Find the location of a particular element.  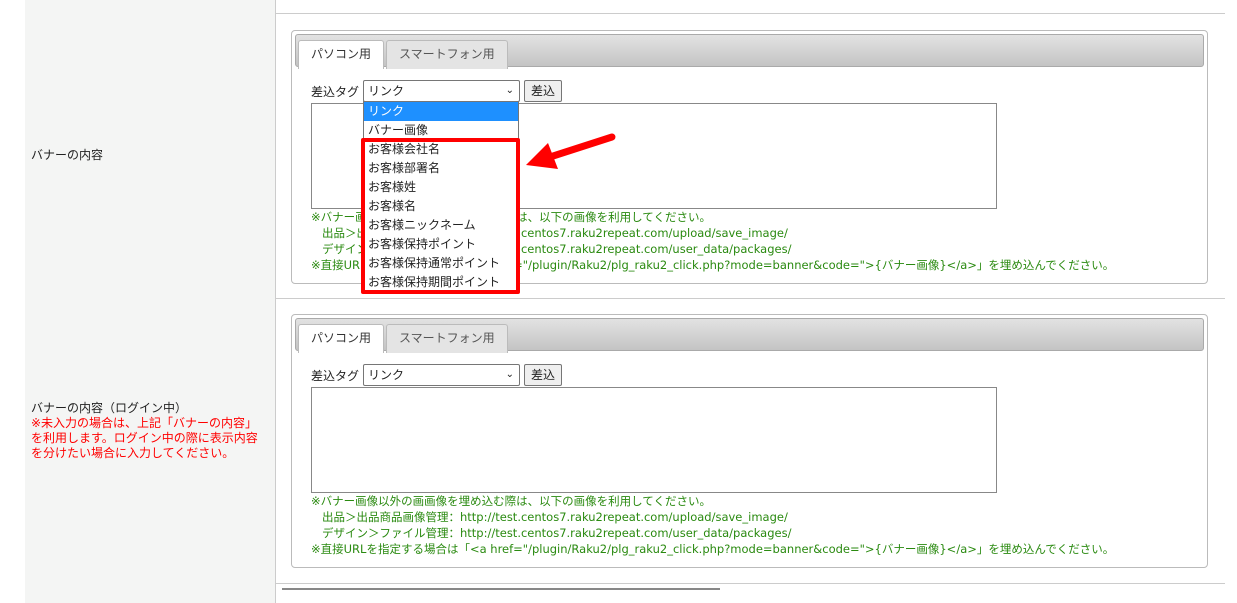

arrow-icon is located at coordinates (571, 151).